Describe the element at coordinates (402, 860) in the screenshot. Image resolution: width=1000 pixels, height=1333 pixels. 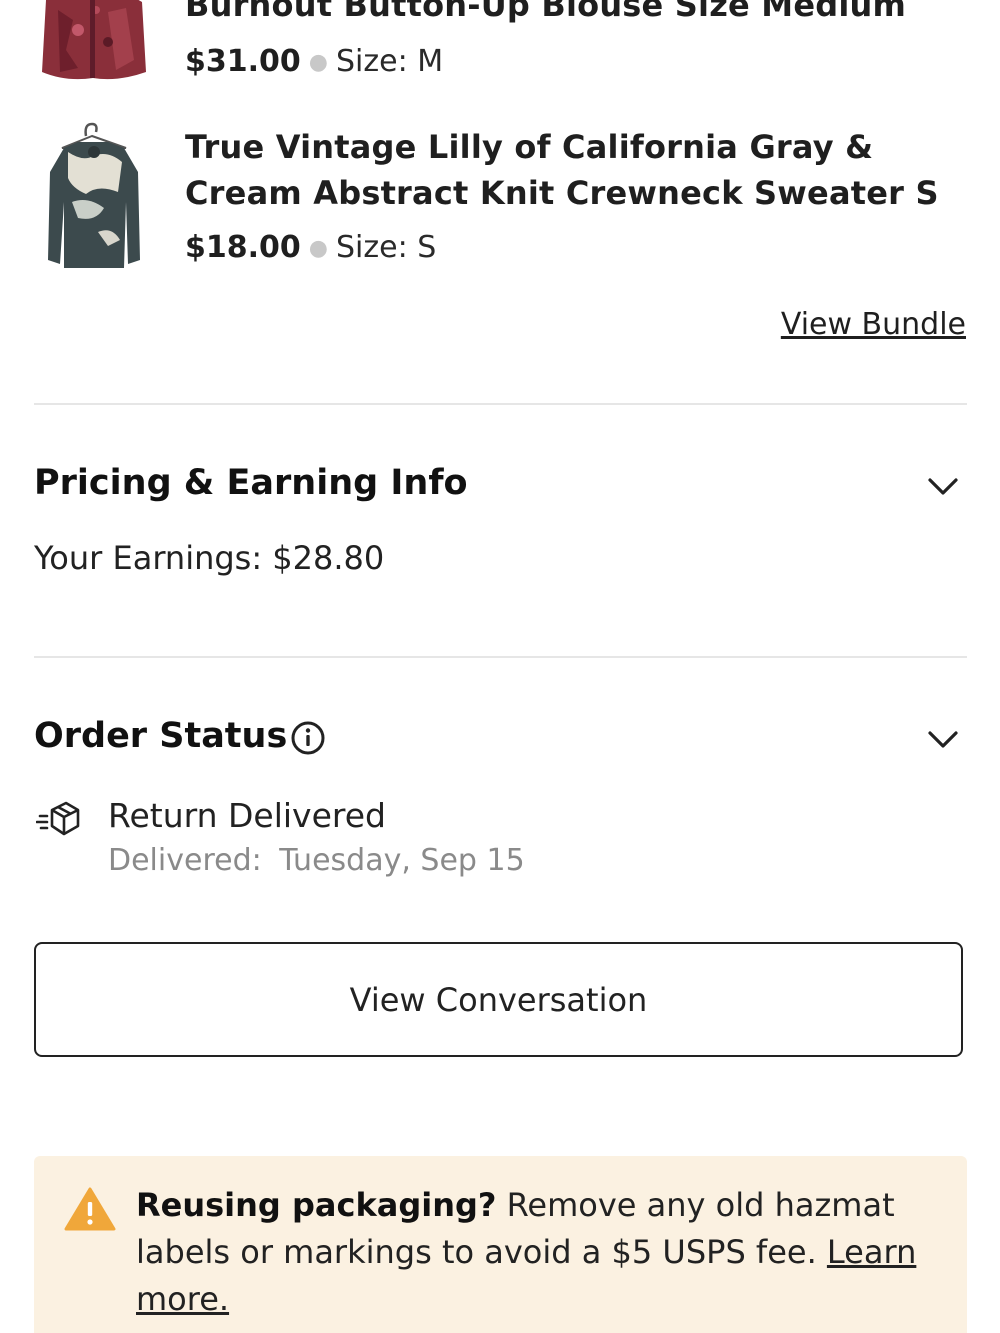
I see `delivered-date: Tuesday, Sep 15` at that location.